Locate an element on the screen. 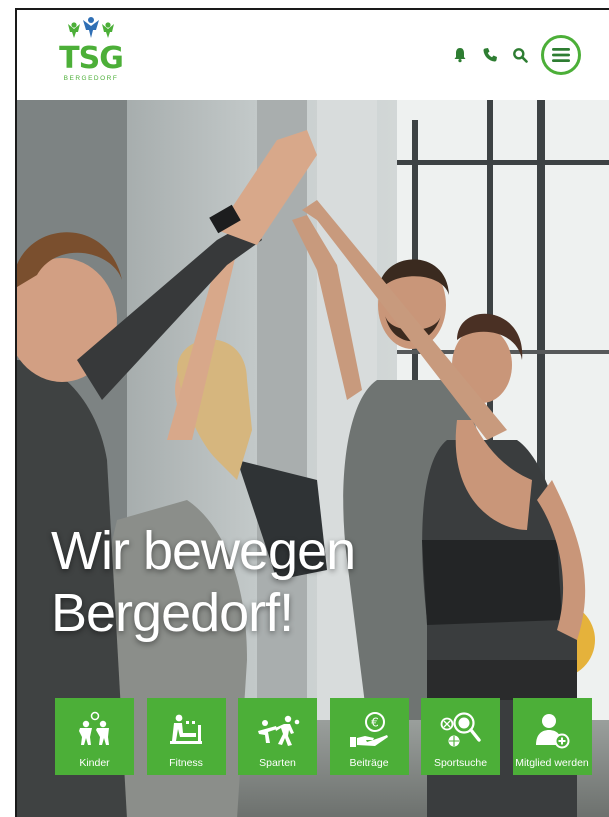 Image resolution: width=609 pixels, height=817 pixels. tile-label: Sparten is located at coordinates (277, 763).